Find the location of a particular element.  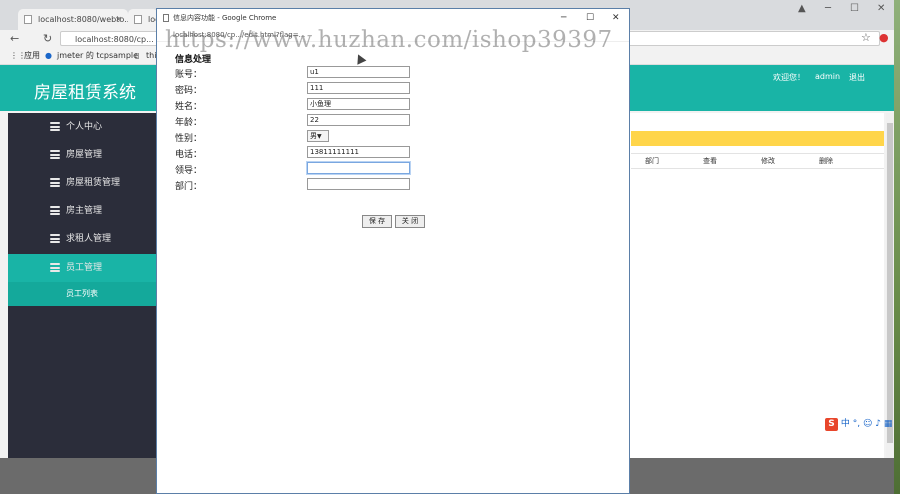

sidebar-item-tenant-management: 求租人管理 is located at coordinates (82, 239).